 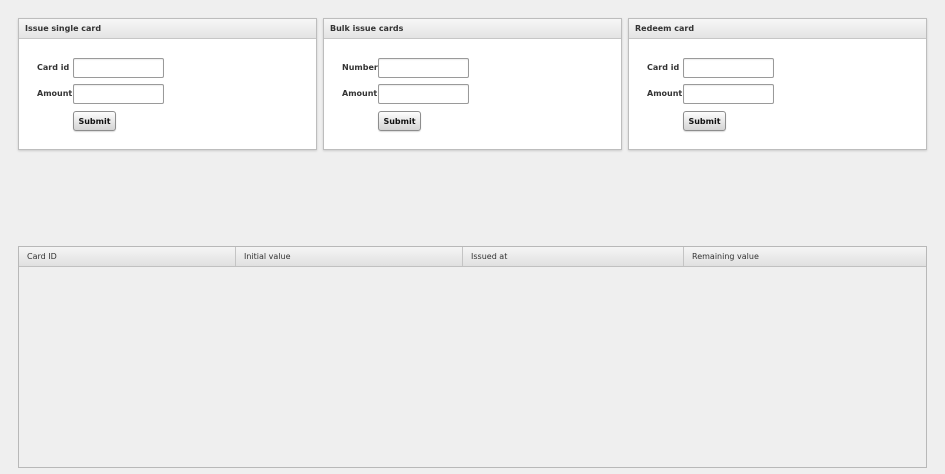 What do you see at coordinates (127, 256) in the screenshot?
I see `column-header-card-id: Card ID` at bounding box center [127, 256].